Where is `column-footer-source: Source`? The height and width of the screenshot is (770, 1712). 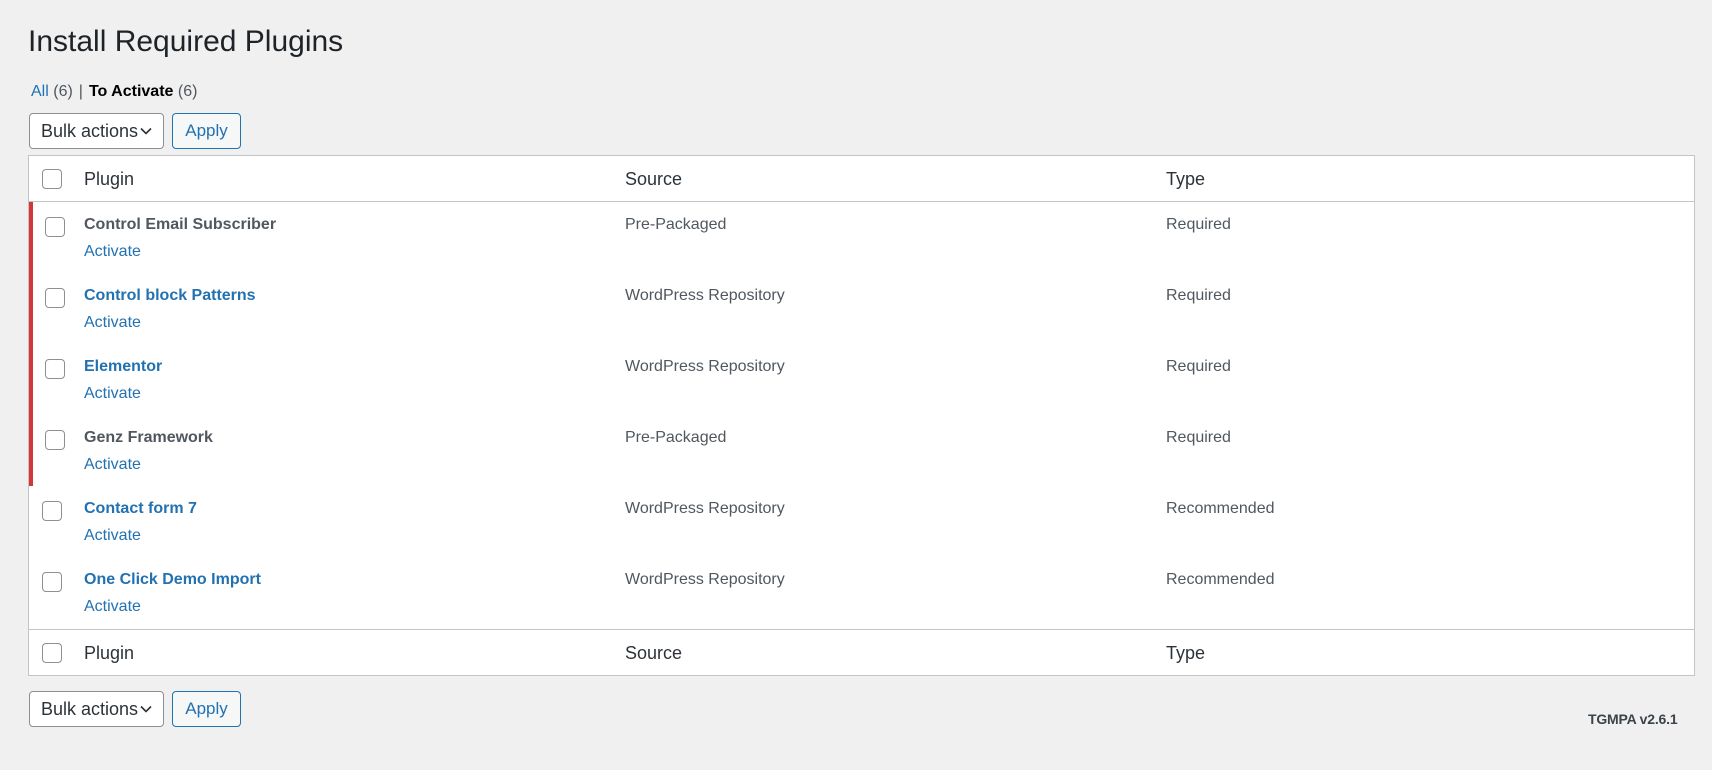
column-footer-source: Source is located at coordinates (653, 653).